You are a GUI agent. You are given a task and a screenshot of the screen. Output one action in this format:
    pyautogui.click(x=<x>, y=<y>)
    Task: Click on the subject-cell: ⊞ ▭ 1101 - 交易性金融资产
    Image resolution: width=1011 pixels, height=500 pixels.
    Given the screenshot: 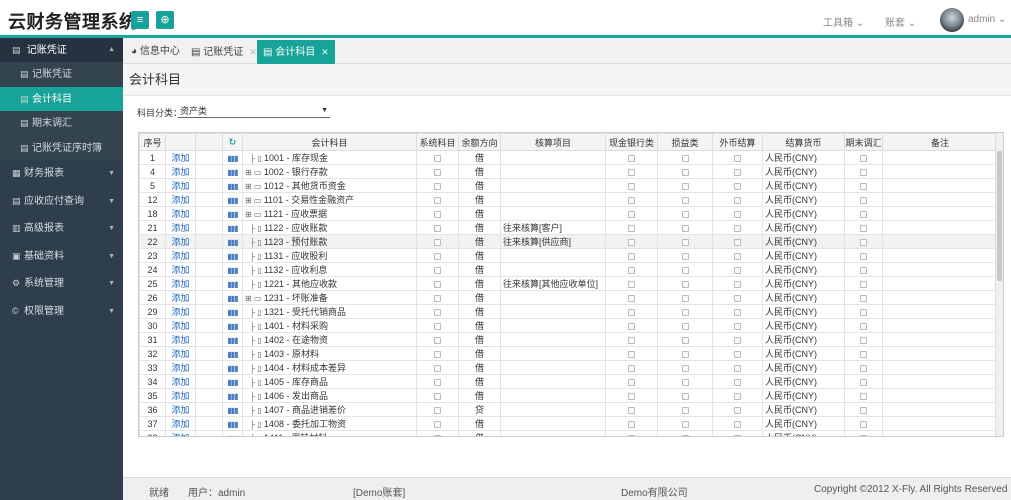 What is the action you would take?
    pyautogui.click(x=329, y=199)
    